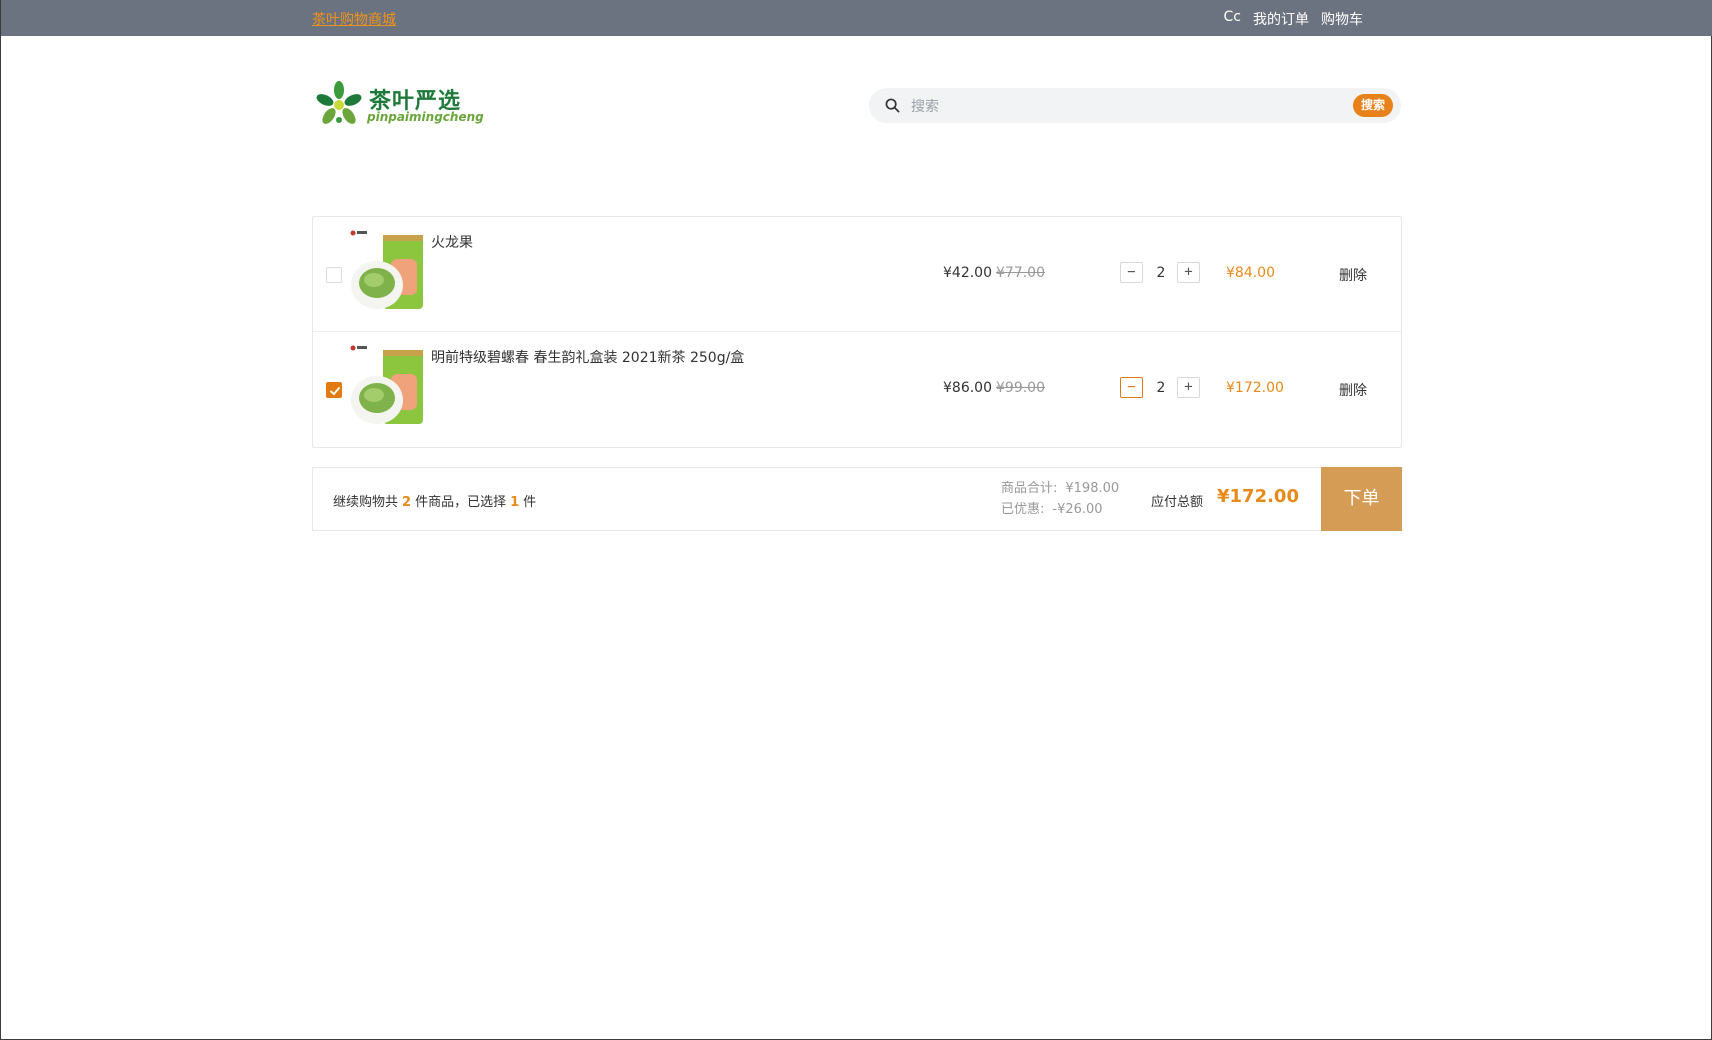  I want to click on payable-total-label: 应付总额, so click(1177, 502).